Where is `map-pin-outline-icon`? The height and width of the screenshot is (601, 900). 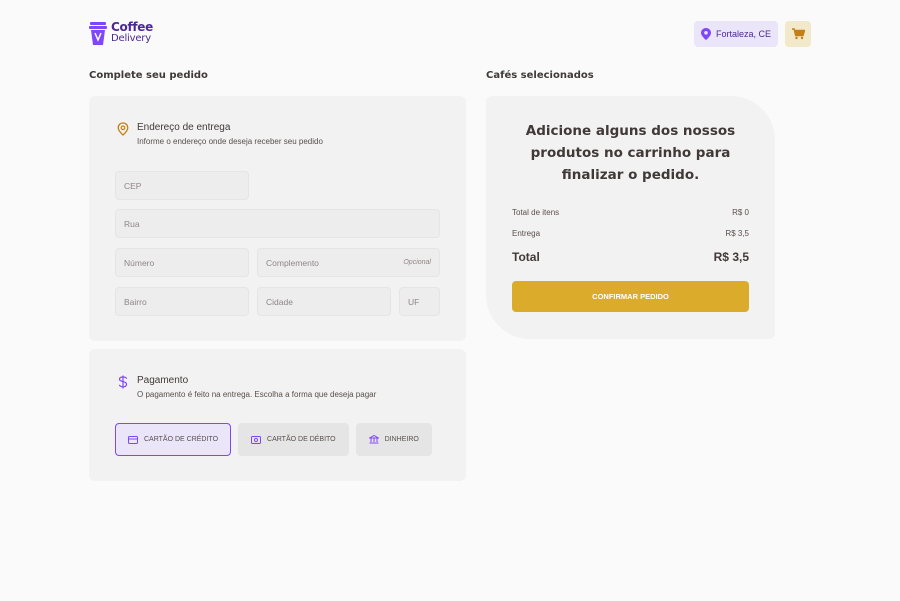
map-pin-outline-icon is located at coordinates (123, 129).